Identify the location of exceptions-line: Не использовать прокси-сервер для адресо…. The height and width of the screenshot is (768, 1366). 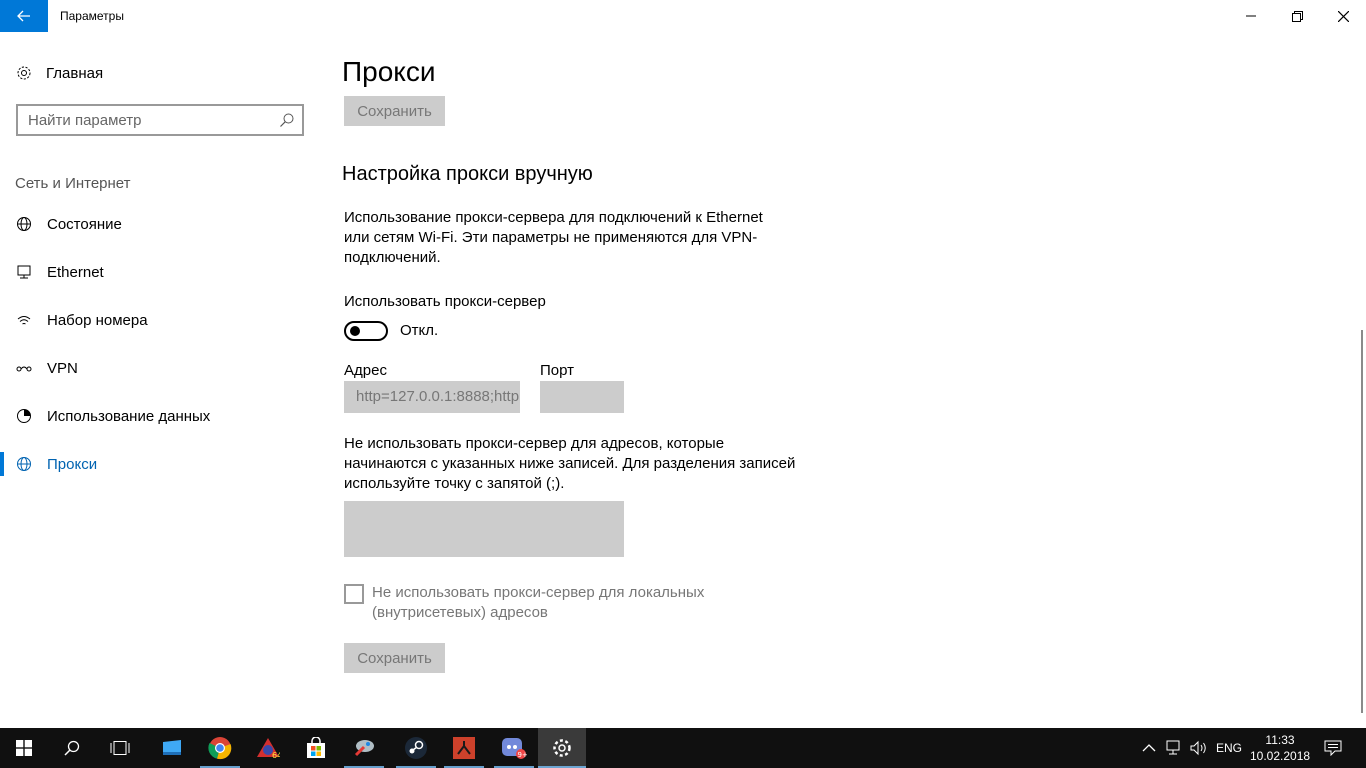
(534, 443).